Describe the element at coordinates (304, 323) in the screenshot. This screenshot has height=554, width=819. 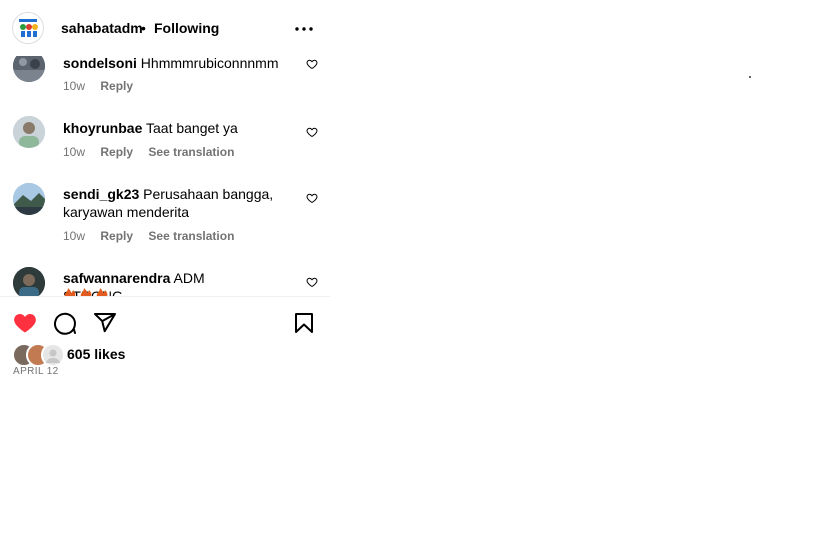
I see `bookmark-icon` at that location.